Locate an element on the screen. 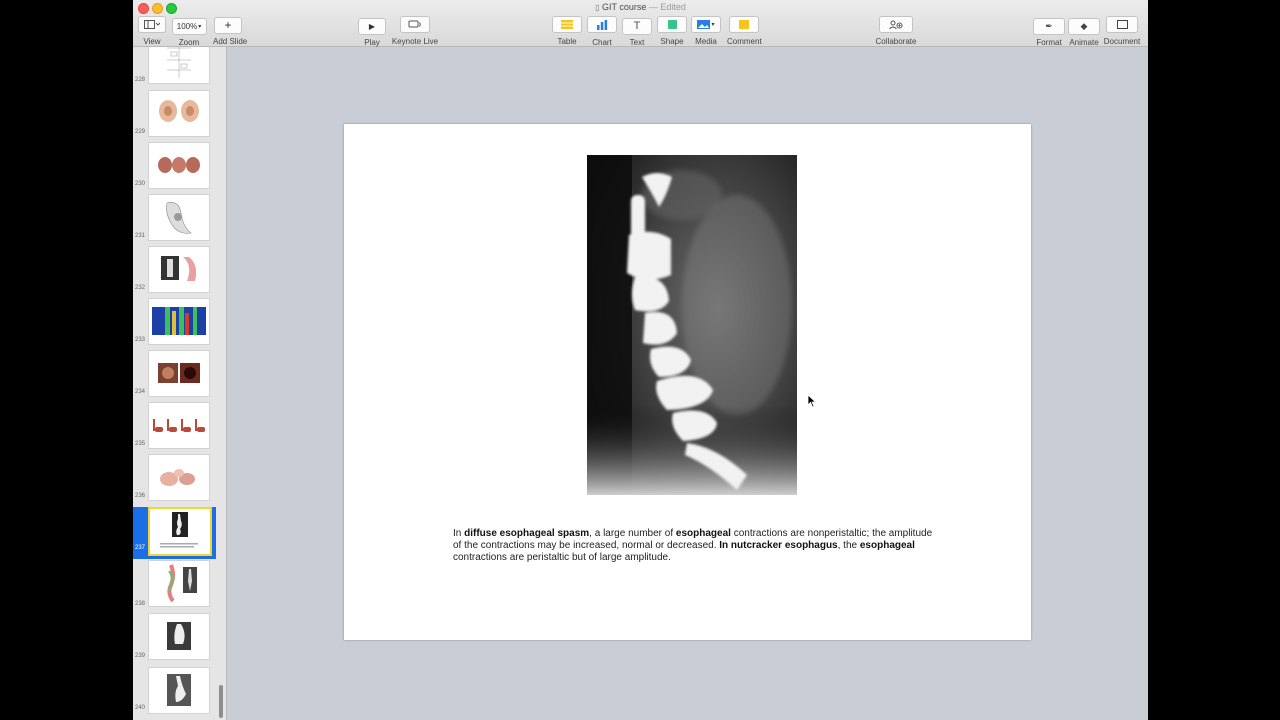 This screenshot has width=1280, height=720. slide-number: 232 is located at coordinates (139, 288).